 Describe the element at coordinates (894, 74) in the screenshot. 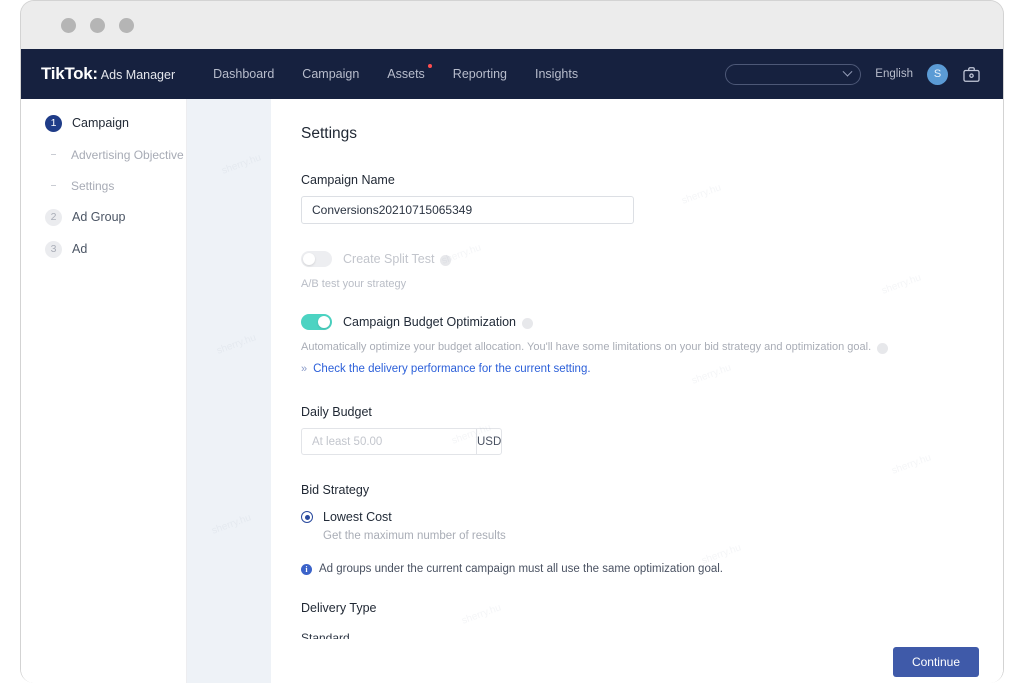

I see `language-selector: English` at that location.